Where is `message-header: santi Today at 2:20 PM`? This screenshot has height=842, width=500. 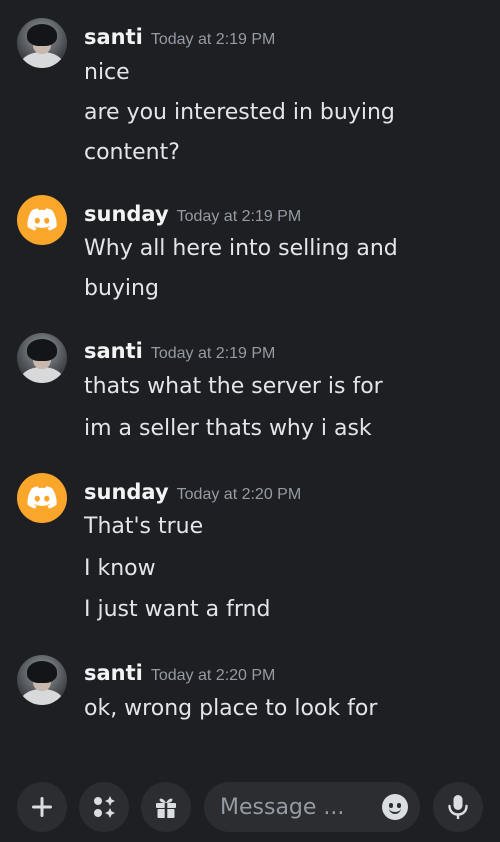 message-header: santi Today at 2:20 PM is located at coordinates (179, 673).